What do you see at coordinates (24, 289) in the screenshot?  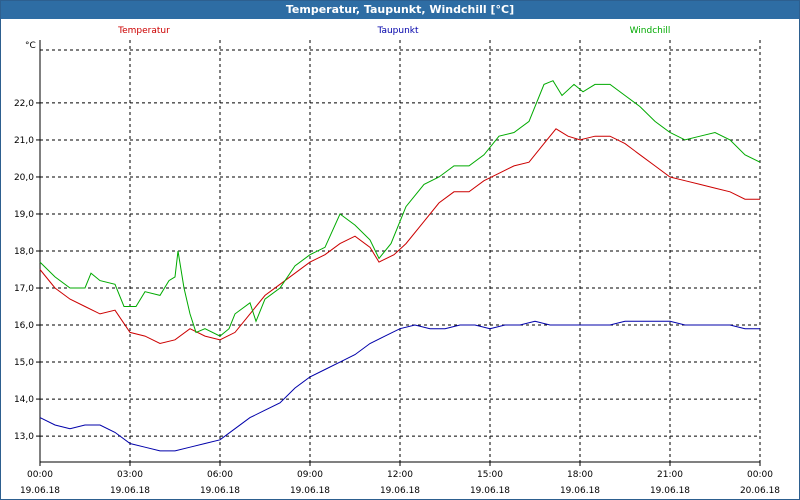 I see `y-tick-label: 17,0` at bounding box center [24, 289].